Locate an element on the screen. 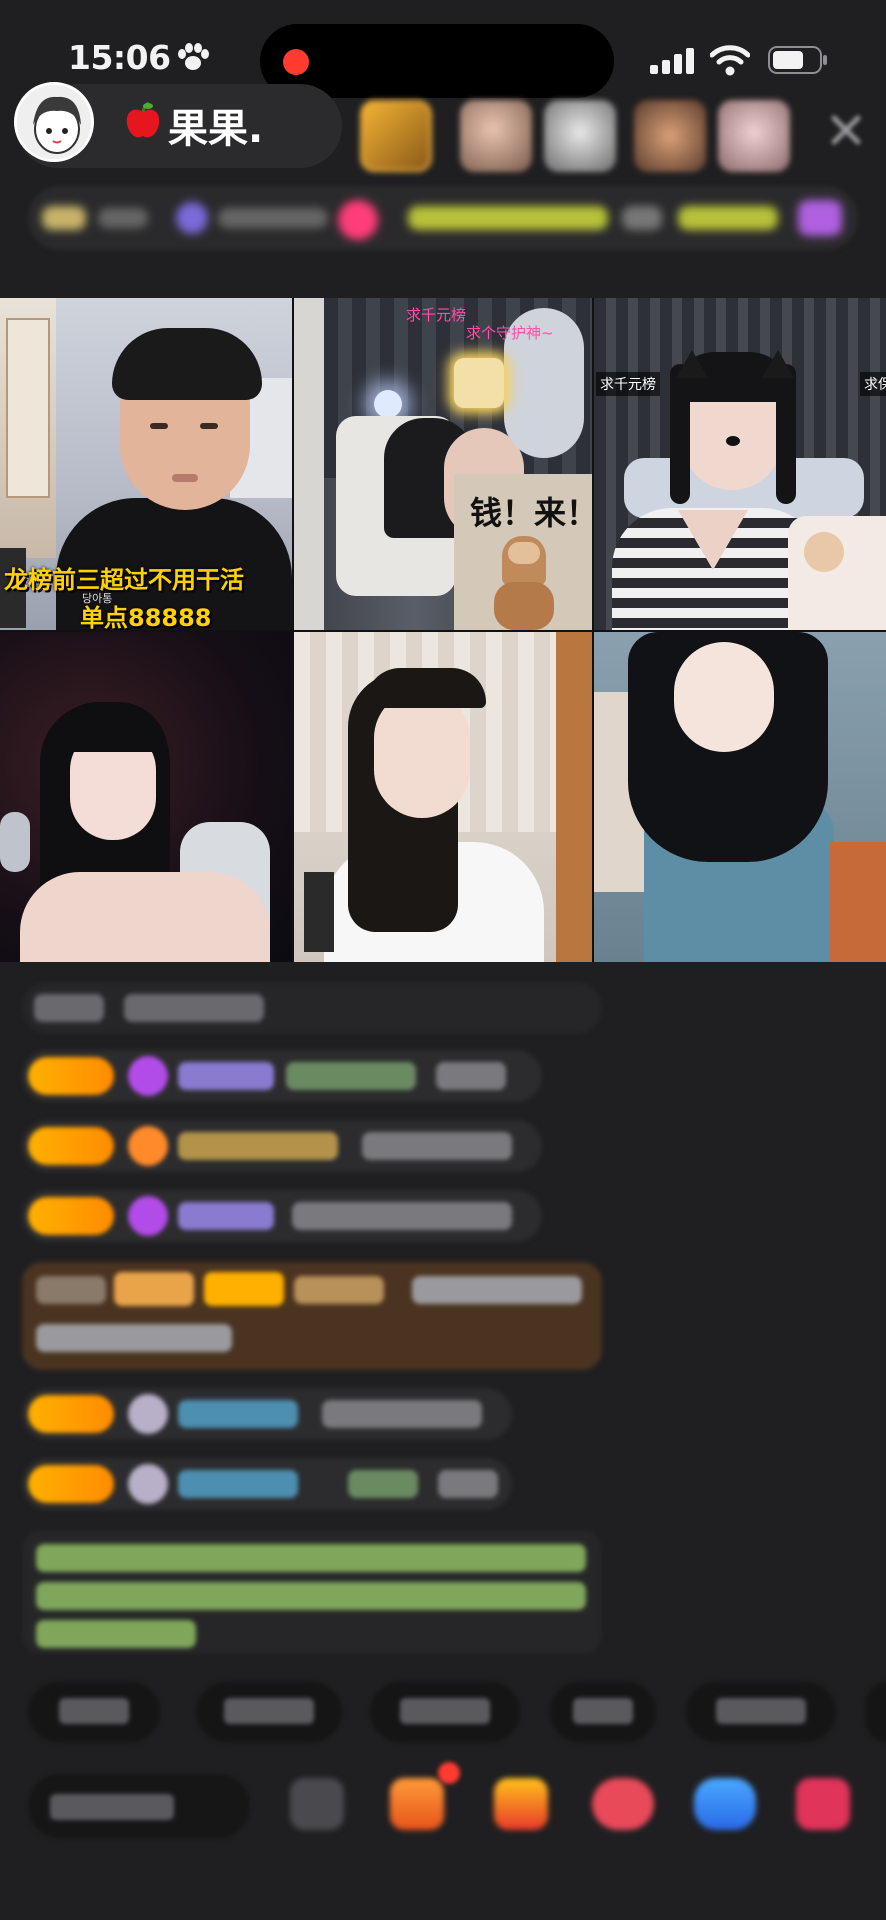  video-cell-streamer-2: 求千元榜 求个守护神~ 钱！来！ is located at coordinates (443, 464).